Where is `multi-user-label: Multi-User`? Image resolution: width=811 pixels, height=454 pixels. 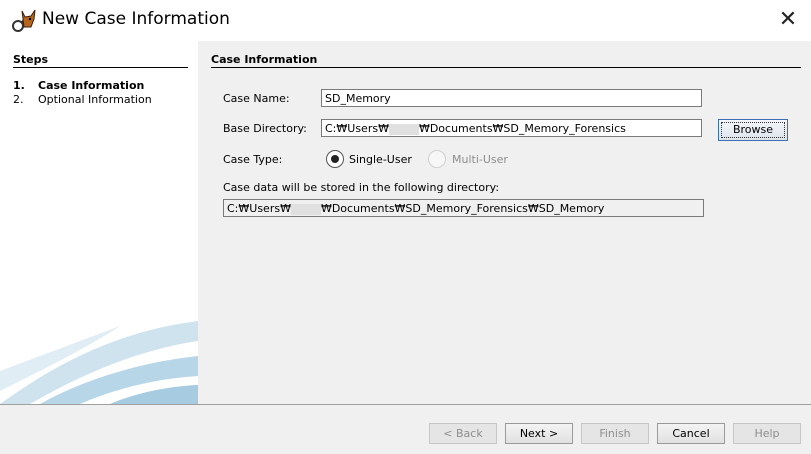 multi-user-label: Multi-User is located at coordinates (480, 159).